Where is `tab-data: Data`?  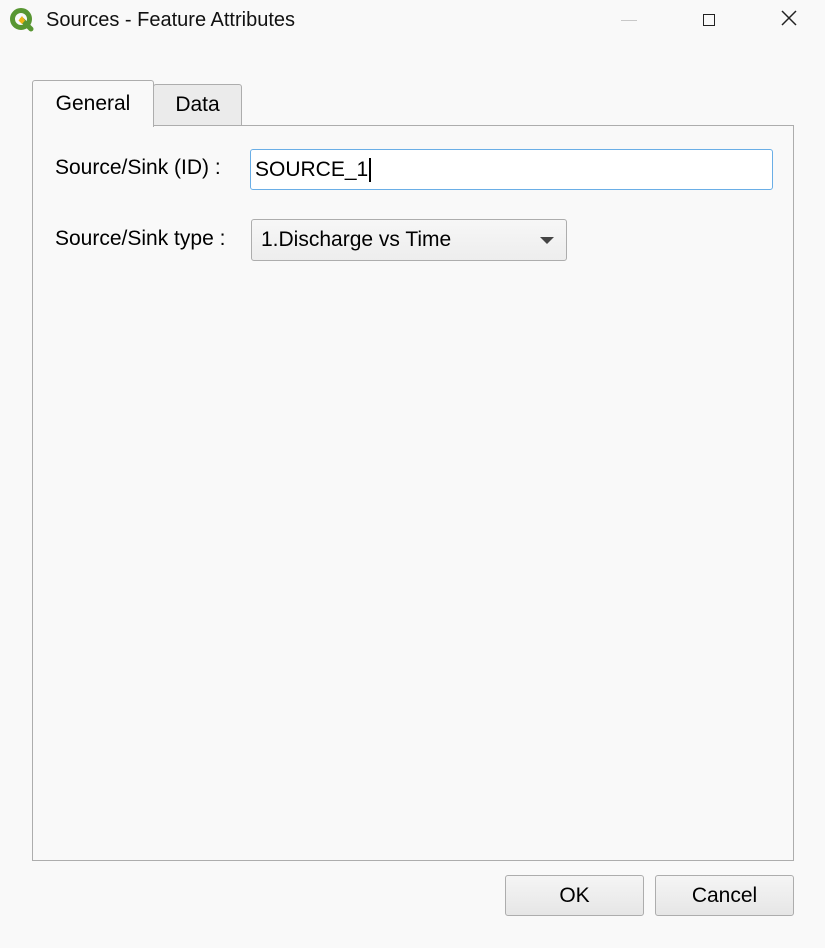 tab-data: Data is located at coordinates (197, 105).